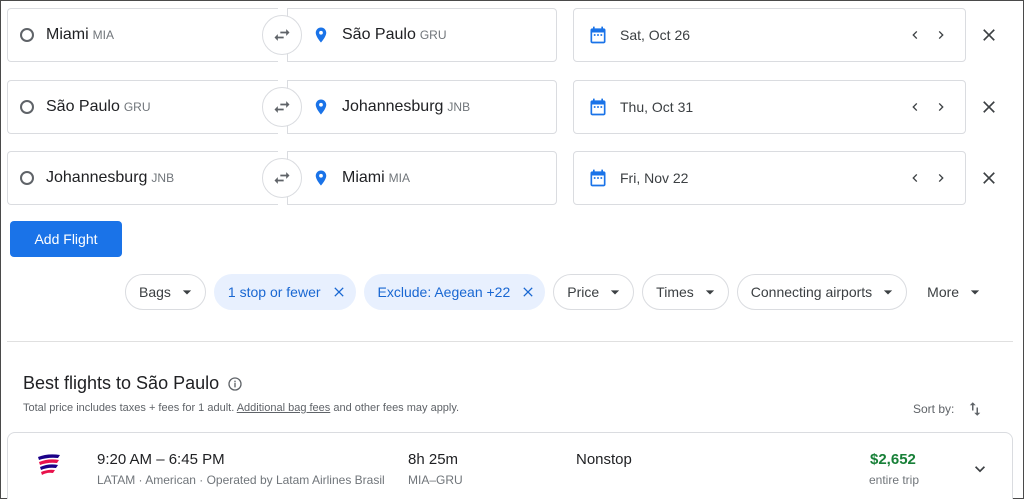 Image resolution: width=1024 pixels, height=499 pixels. I want to click on airlines-filter-chip: Exclude: Aegean +22, so click(454, 292).